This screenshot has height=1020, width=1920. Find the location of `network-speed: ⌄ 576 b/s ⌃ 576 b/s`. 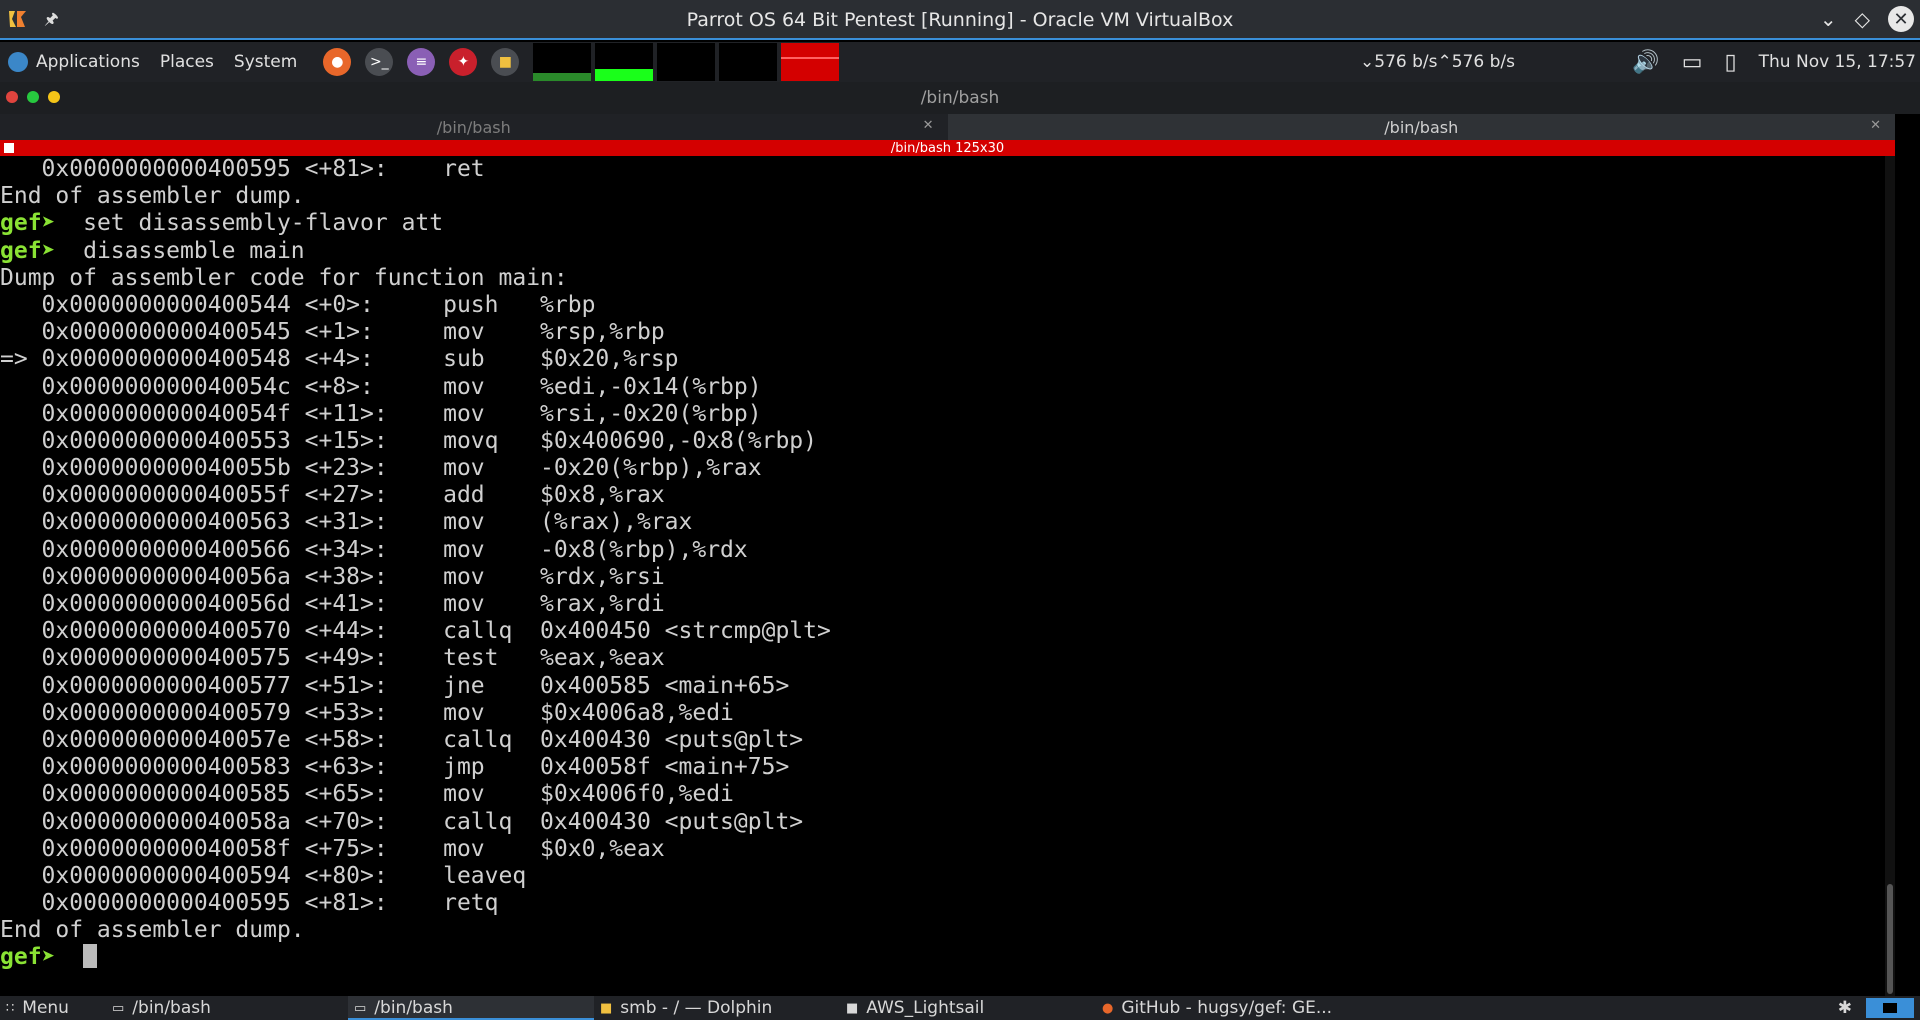

network-speed: ⌄ 576 b/s ⌃ 576 b/s is located at coordinates (1437, 62).